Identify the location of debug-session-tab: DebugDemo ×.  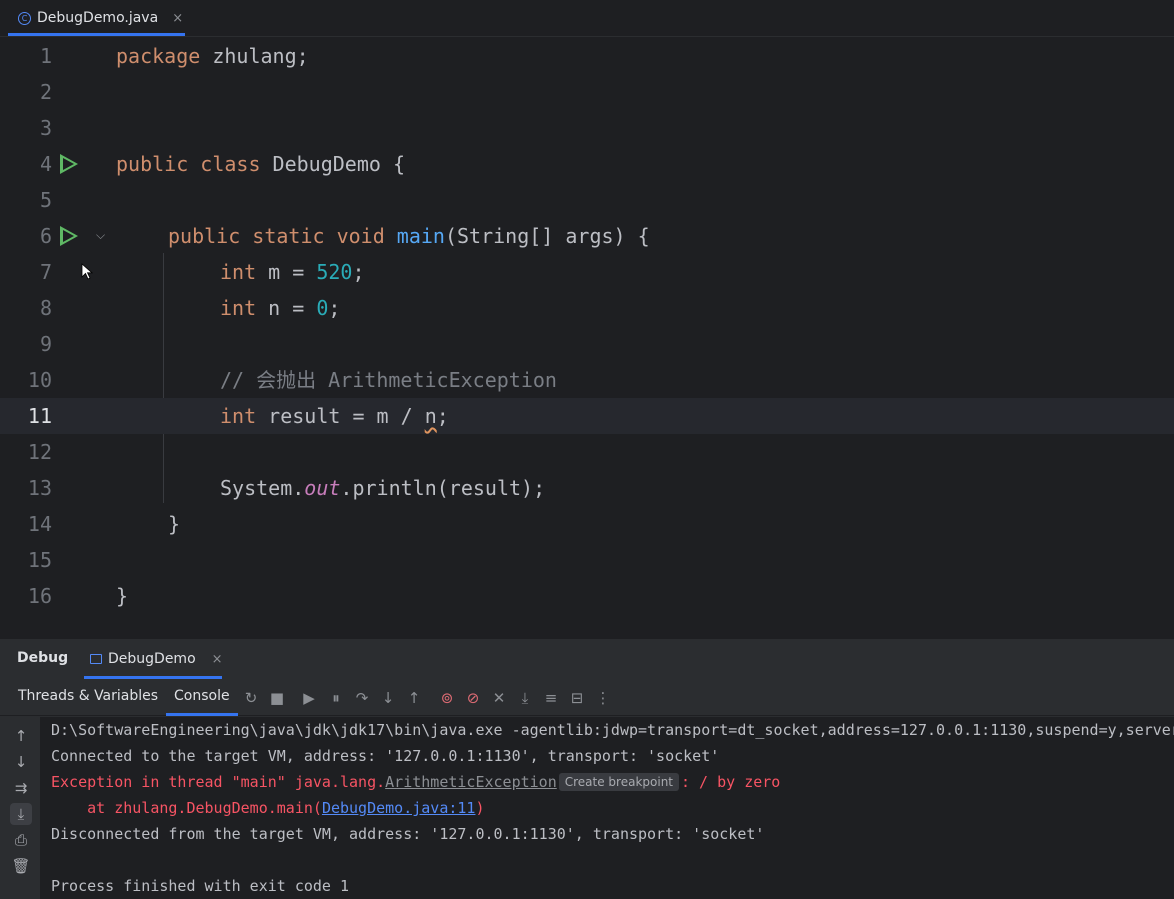
(156, 659).